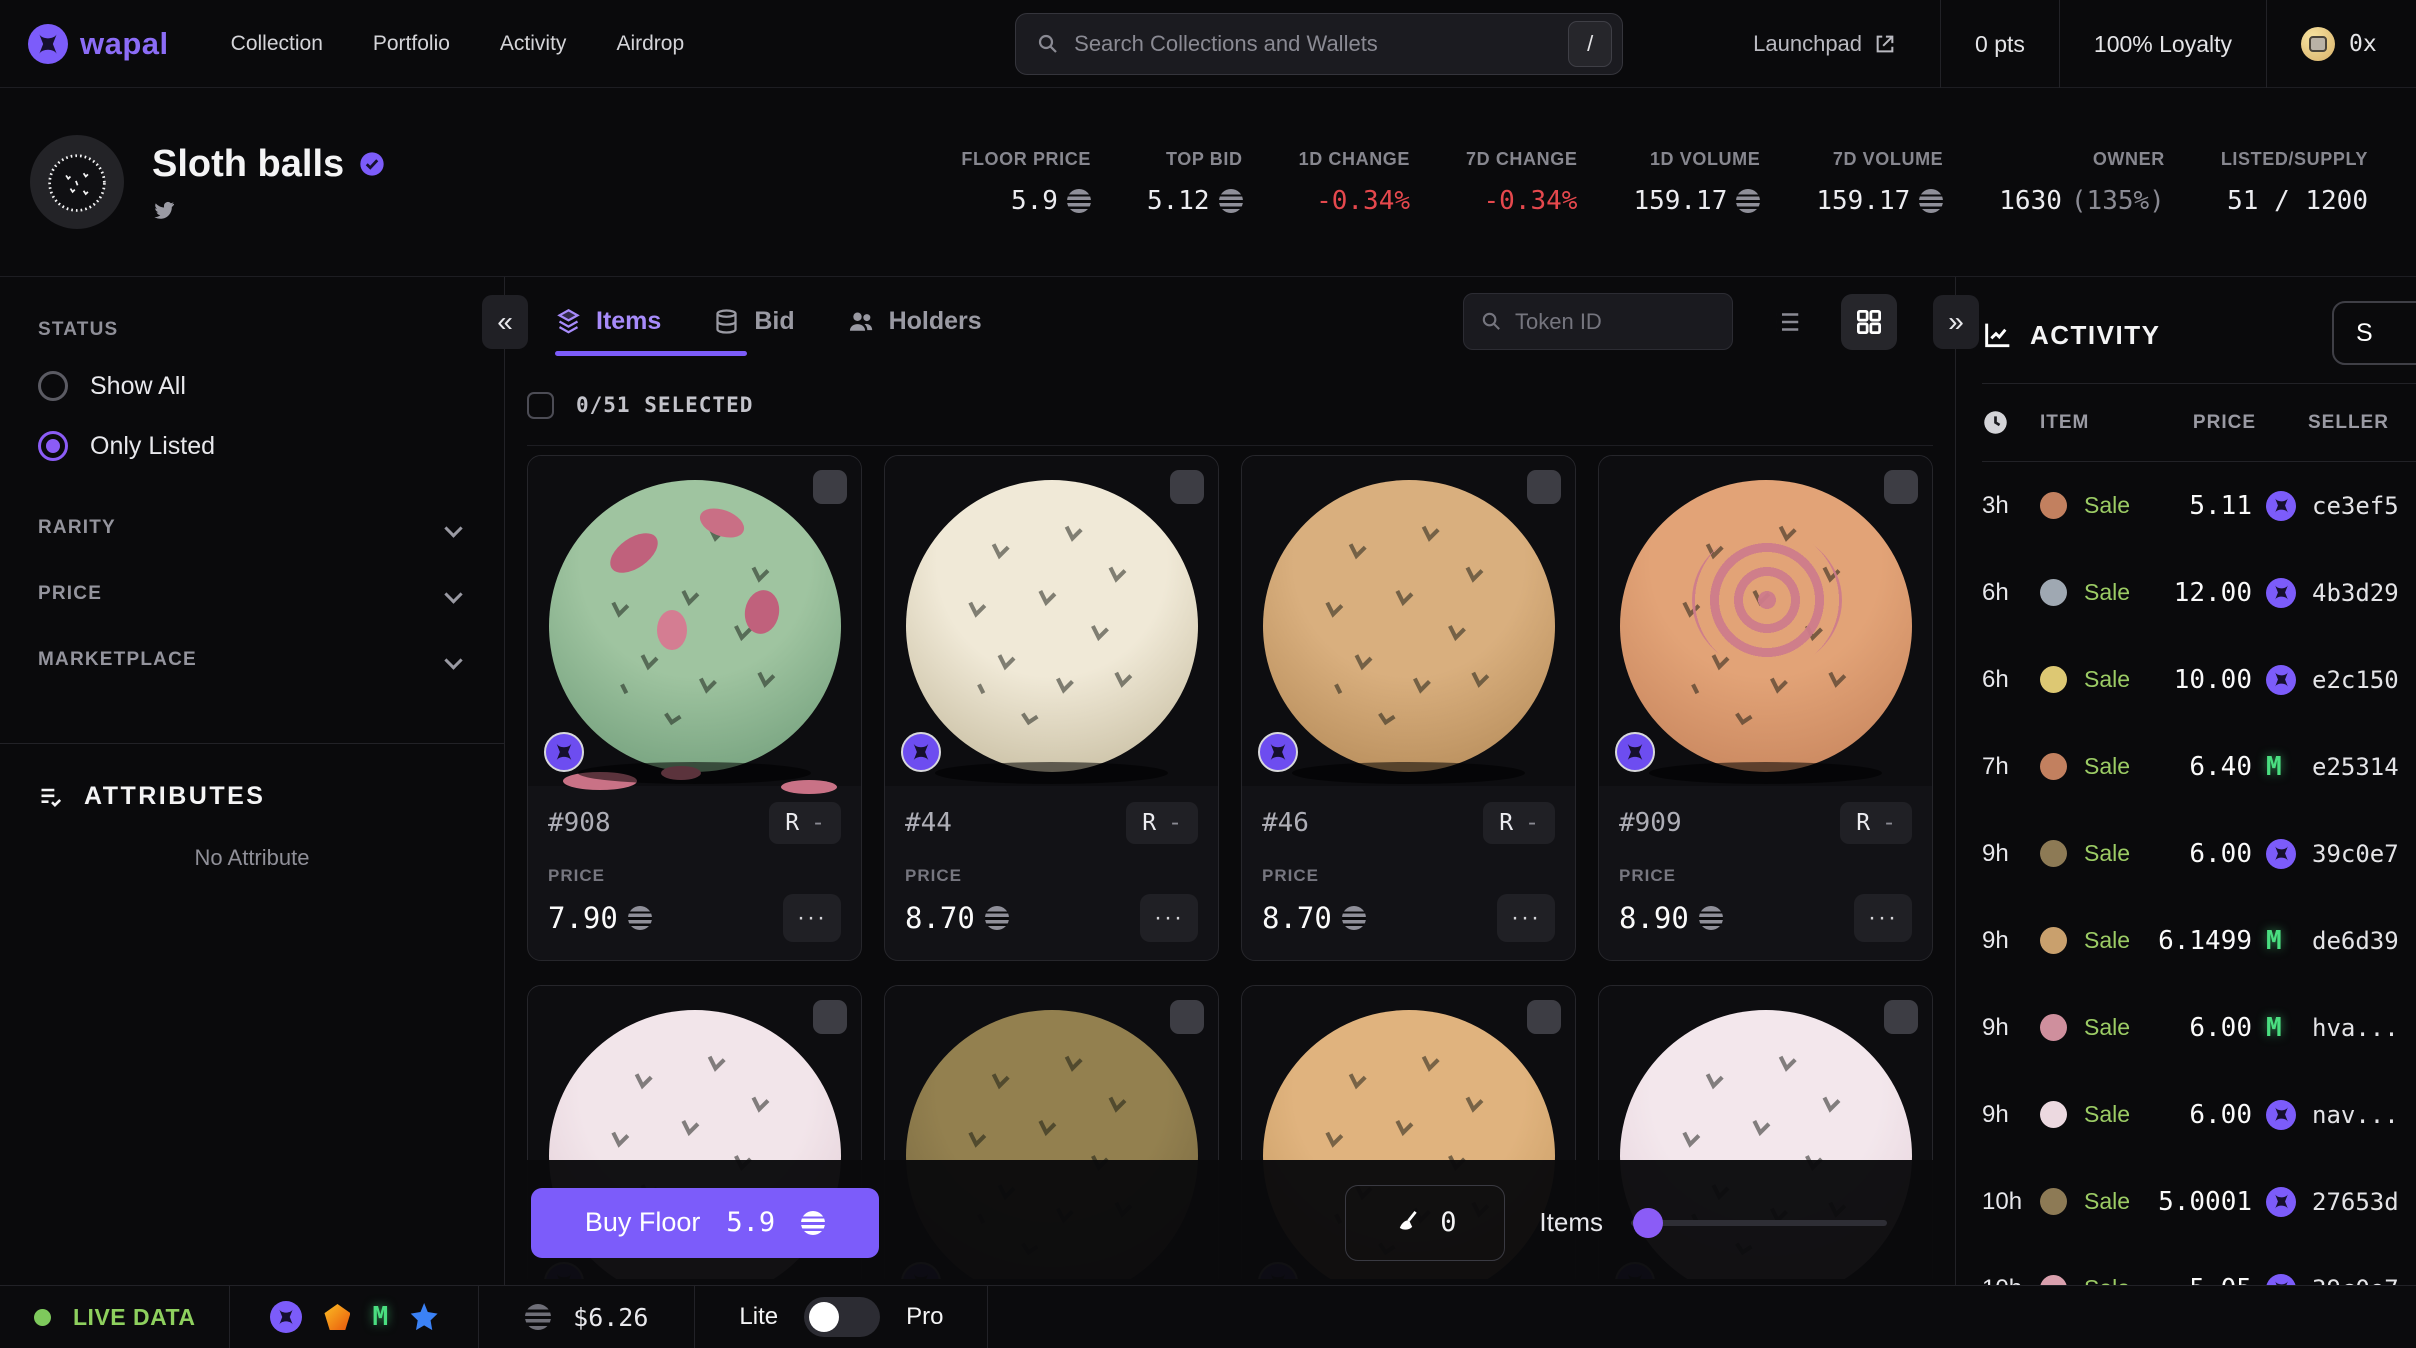 The image size is (2416, 1348). Describe the element at coordinates (1615, 321) in the screenshot. I see `token-id-input` at that location.